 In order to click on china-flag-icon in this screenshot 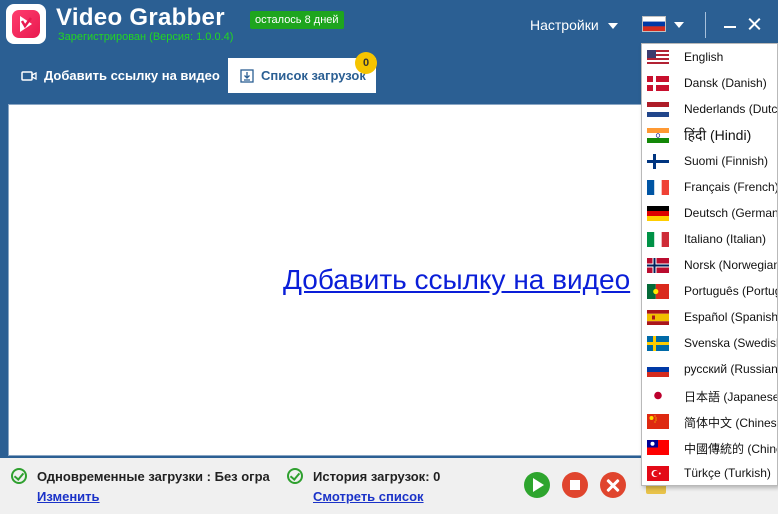, I will do `click(658, 421)`.